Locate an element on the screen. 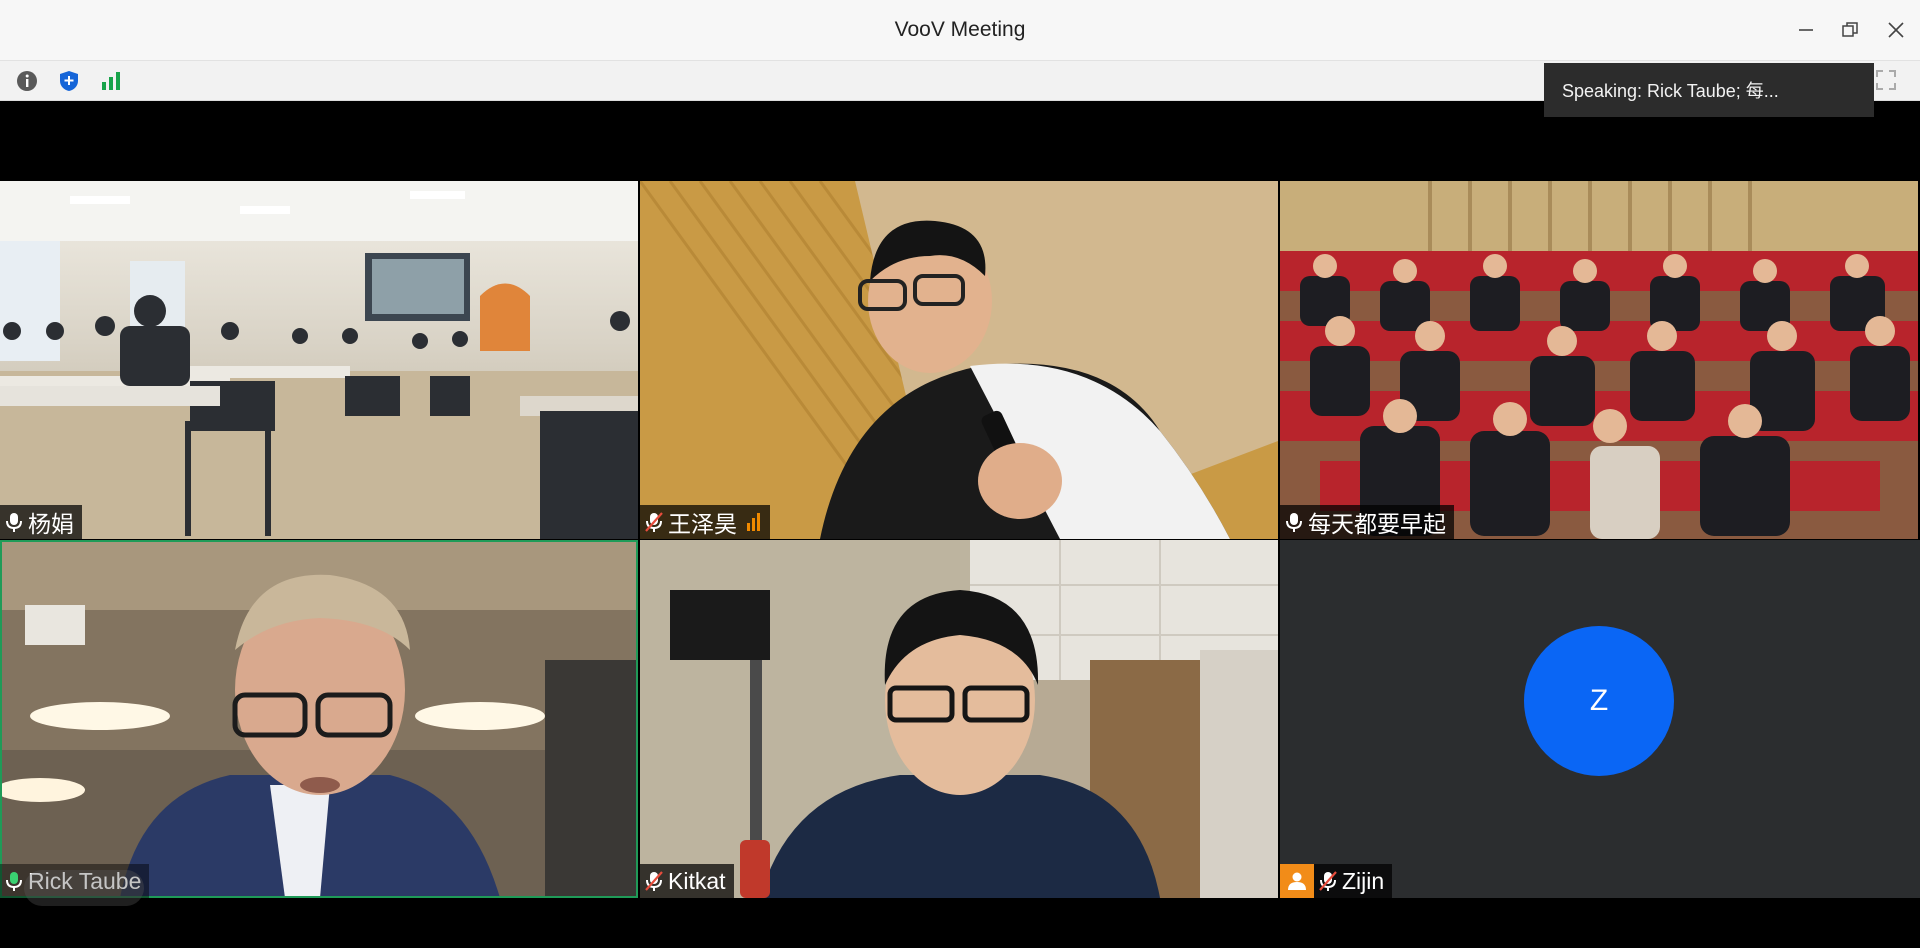 This screenshot has height=948, width=1920. participant-name-tag: 每天都要早起 is located at coordinates (1367, 522).